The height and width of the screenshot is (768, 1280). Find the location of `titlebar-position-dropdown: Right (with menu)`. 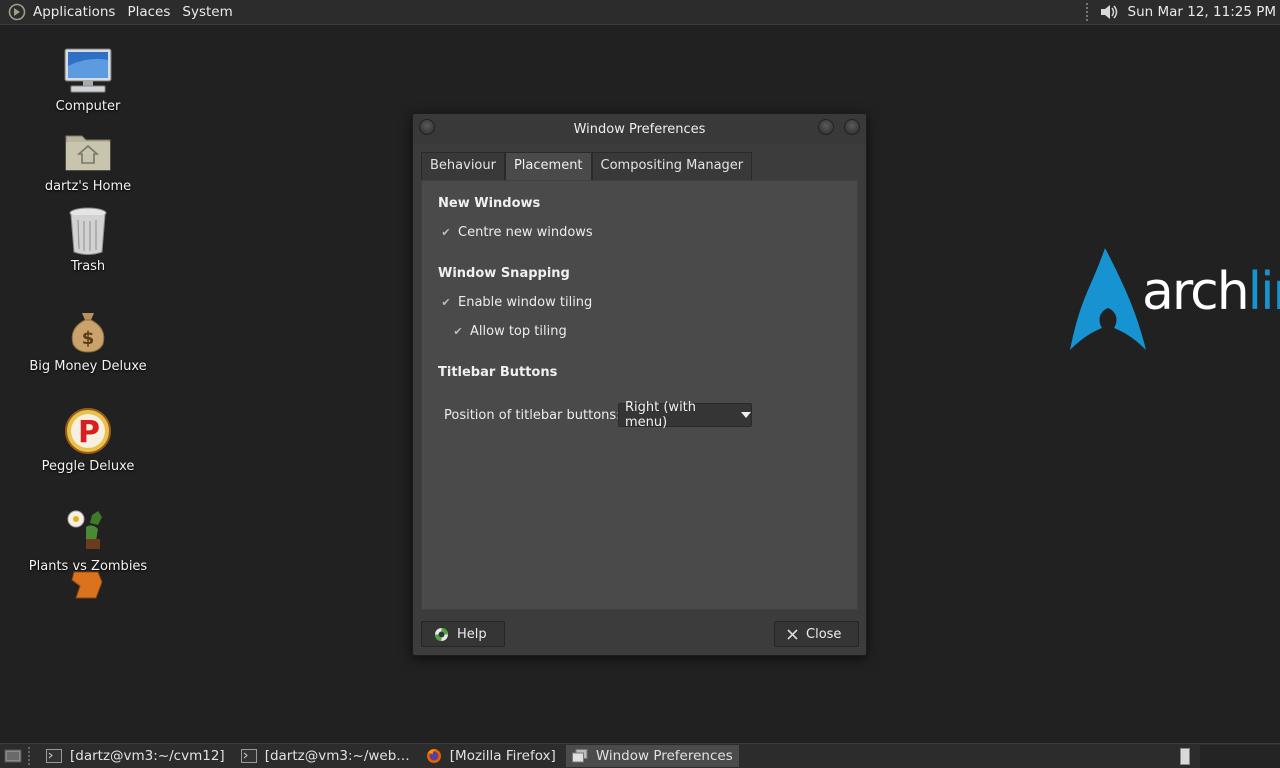

titlebar-position-dropdown: Right (with menu) is located at coordinates (685, 415).